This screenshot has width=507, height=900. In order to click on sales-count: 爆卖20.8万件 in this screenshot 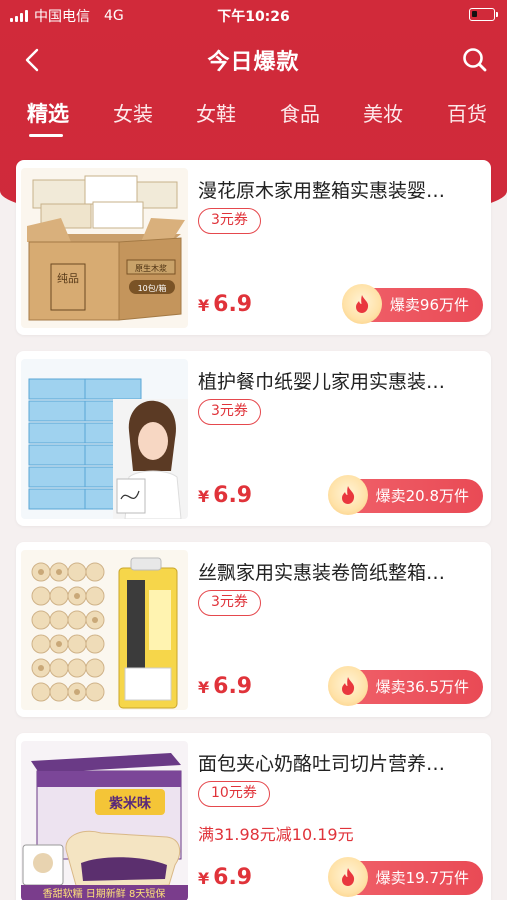, I will do `click(422, 496)`.